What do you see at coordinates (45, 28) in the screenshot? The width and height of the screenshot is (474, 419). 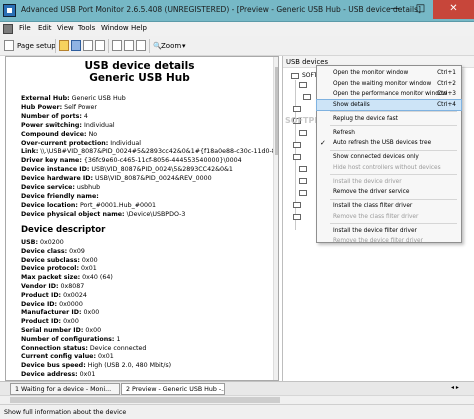 I see `menu-edit: Edit` at bounding box center [45, 28].